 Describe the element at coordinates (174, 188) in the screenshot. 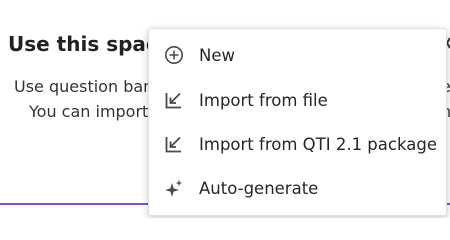

I see `sparkle-icon` at that location.